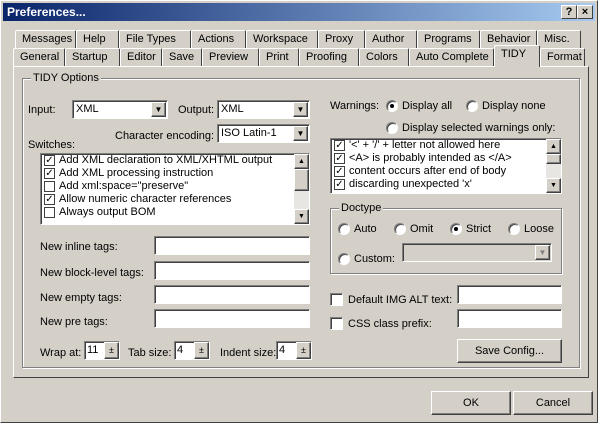 This screenshot has height=423, width=598. I want to click on tab-programs: Programs, so click(448, 39).